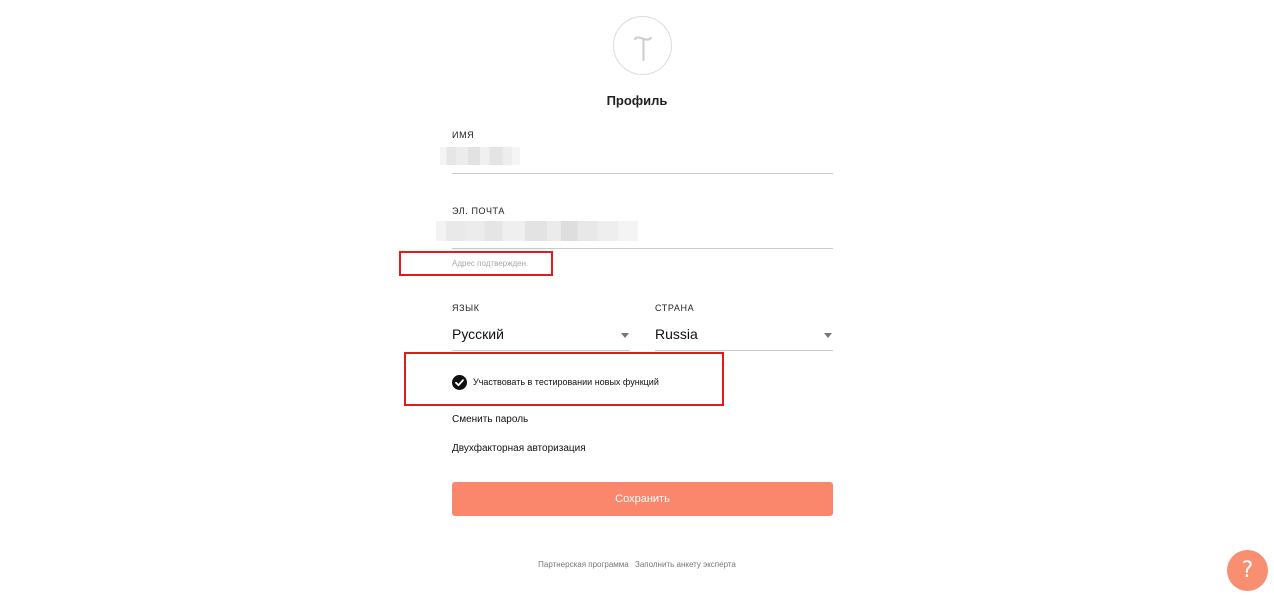  I want to click on name-underline, so click(642, 173).